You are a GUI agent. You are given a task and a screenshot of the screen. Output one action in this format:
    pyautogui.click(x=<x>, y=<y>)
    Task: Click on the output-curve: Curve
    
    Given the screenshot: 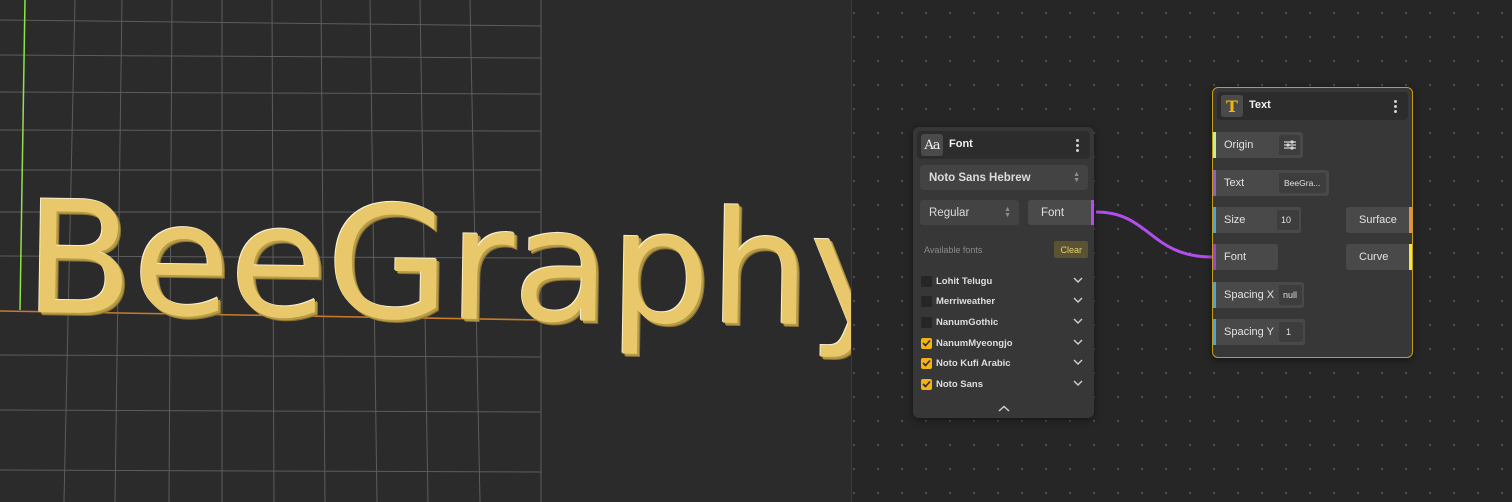 What is the action you would take?
    pyautogui.click(x=1379, y=257)
    